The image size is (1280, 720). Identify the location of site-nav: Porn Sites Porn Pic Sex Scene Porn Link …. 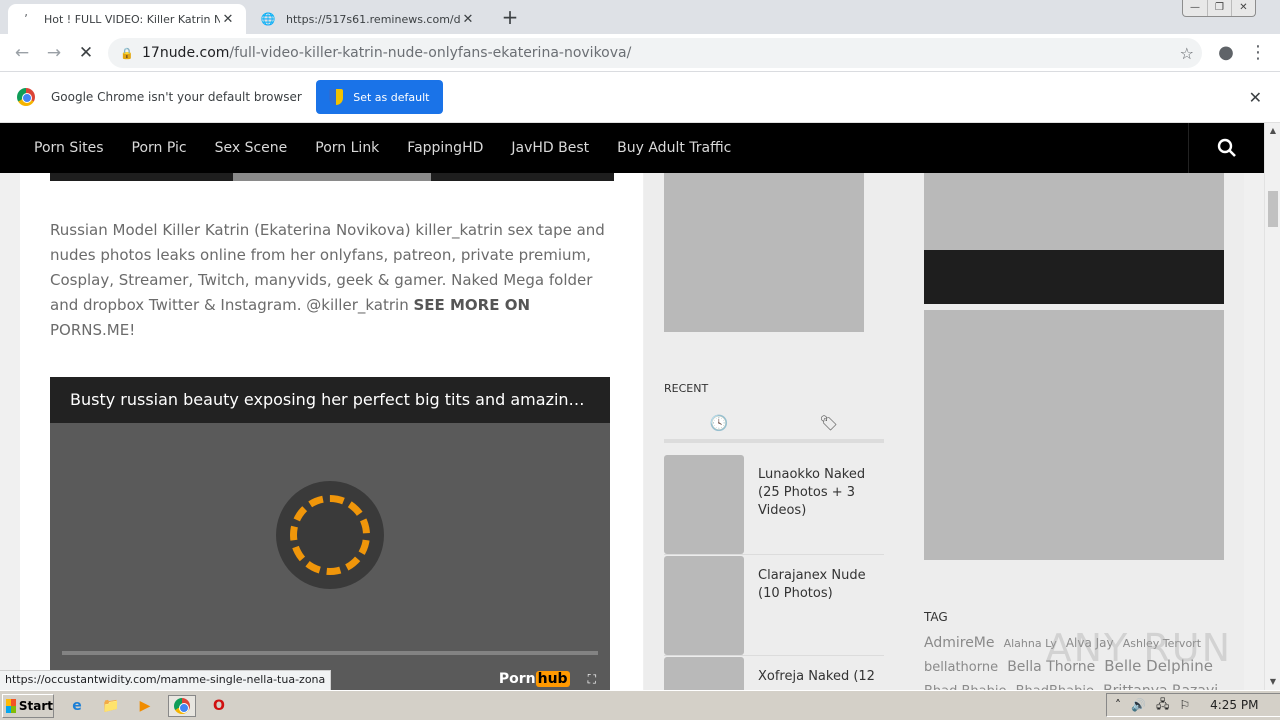
(632, 148).